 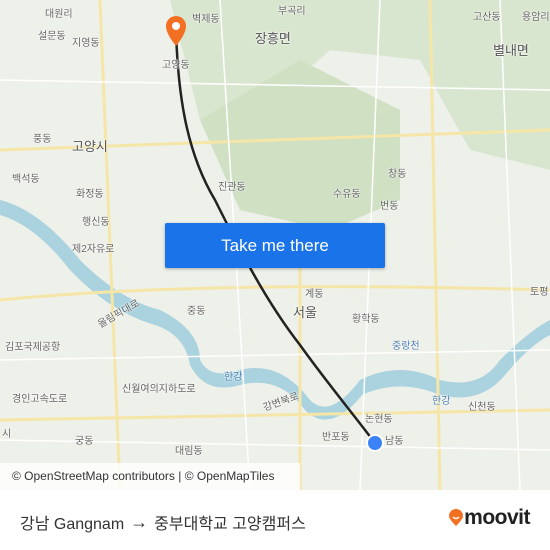 What do you see at coordinates (26, 179) in the screenshot?
I see `map-label: 백석동` at bounding box center [26, 179].